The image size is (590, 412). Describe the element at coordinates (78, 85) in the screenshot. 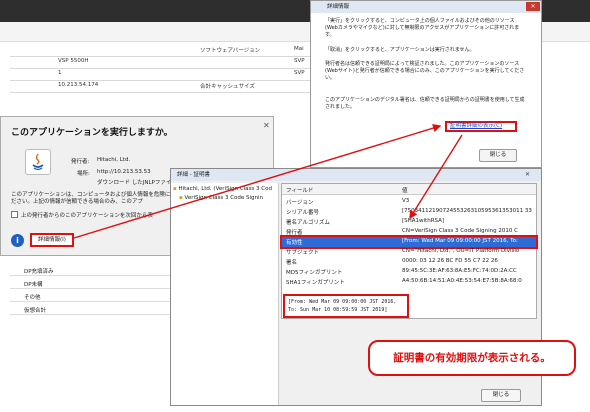

I see `table-cell: 10.213.54.174` at that location.